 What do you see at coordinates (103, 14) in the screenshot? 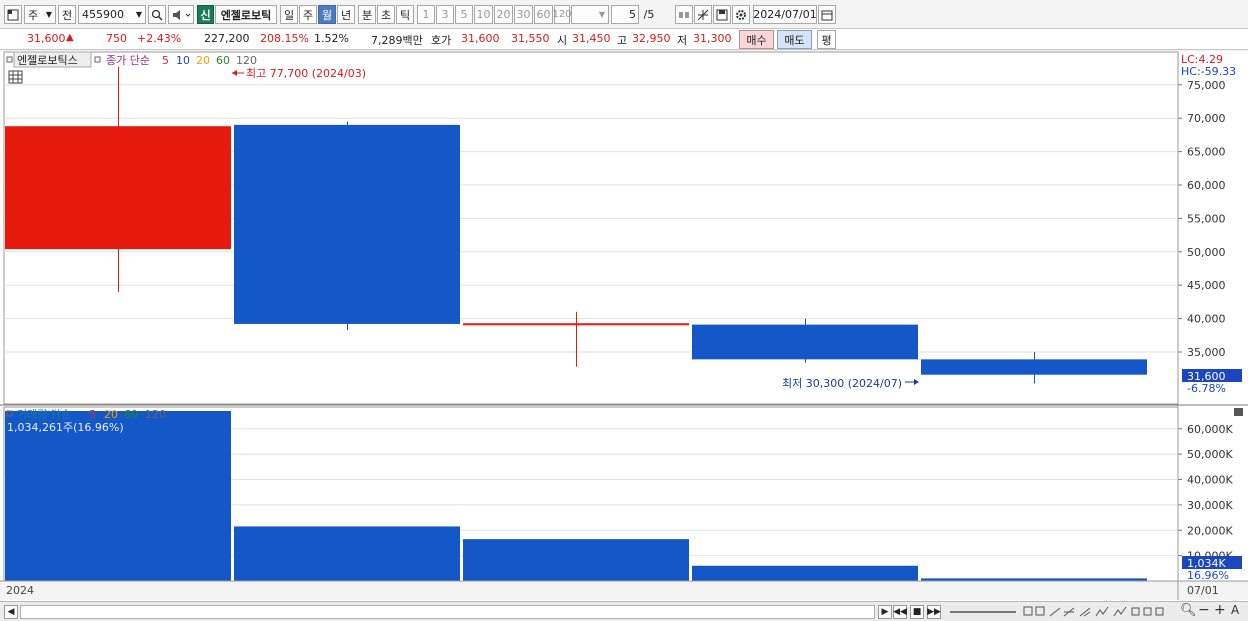
I see `stock-code-value: 455900` at bounding box center [103, 14].